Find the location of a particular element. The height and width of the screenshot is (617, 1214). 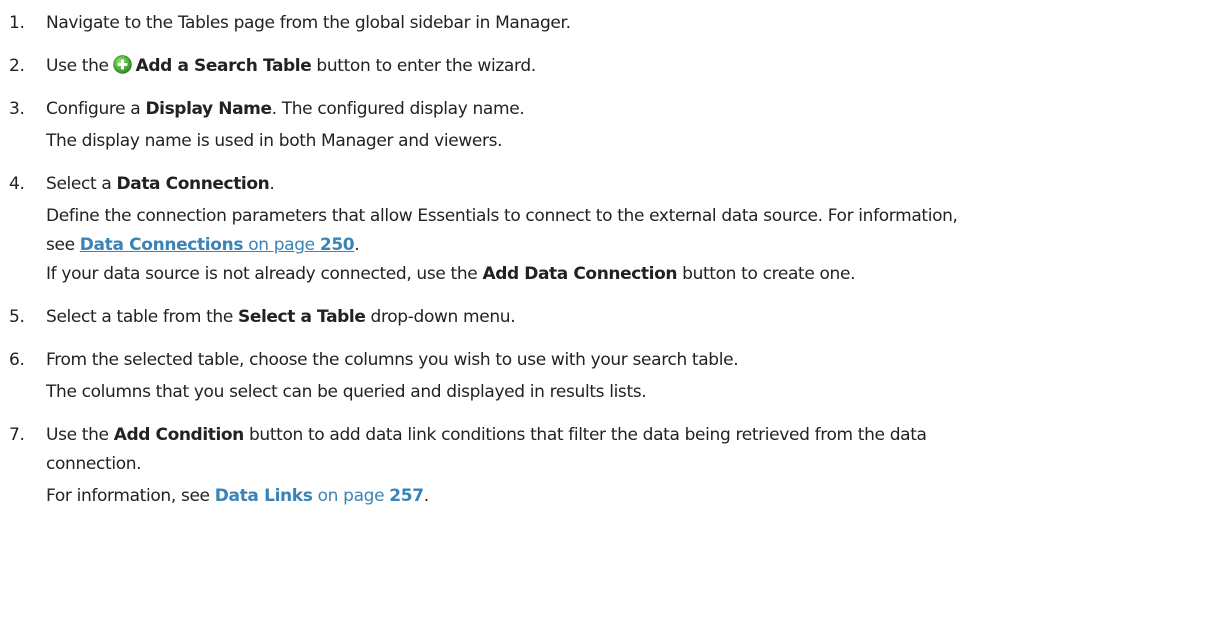

step-text: see is located at coordinates (60, 245).